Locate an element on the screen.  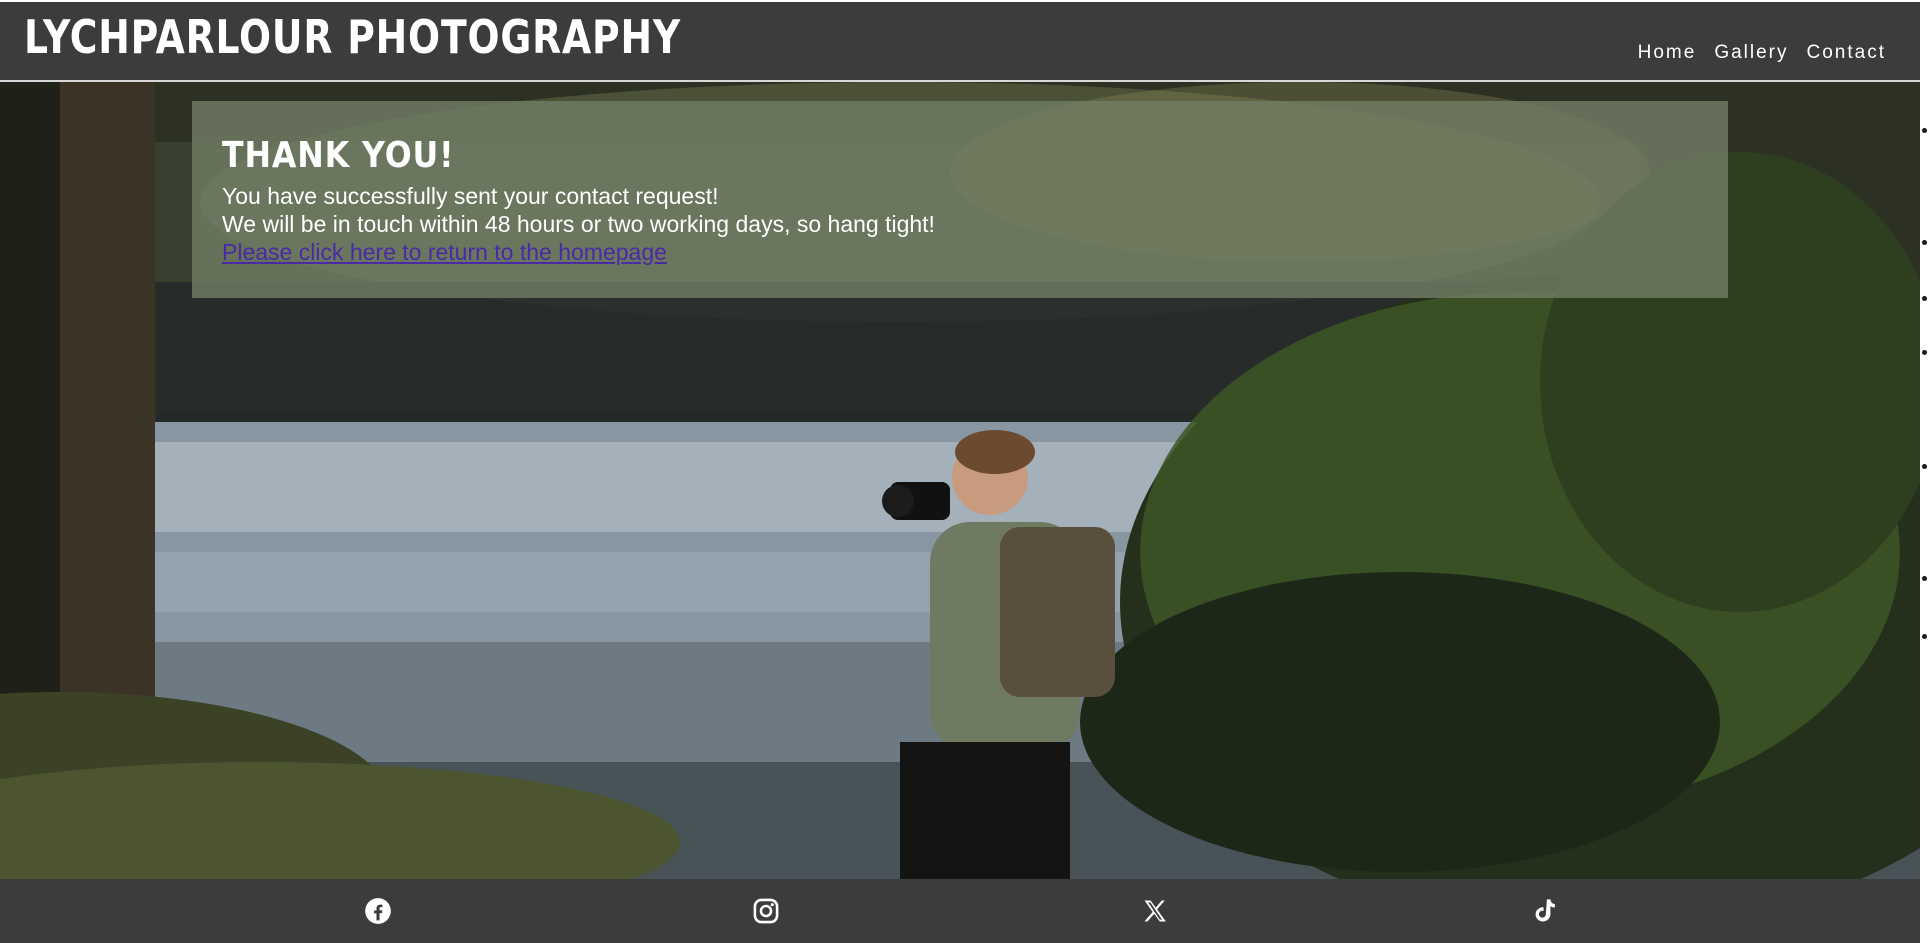
x-icon is located at coordinates (1155, 911).